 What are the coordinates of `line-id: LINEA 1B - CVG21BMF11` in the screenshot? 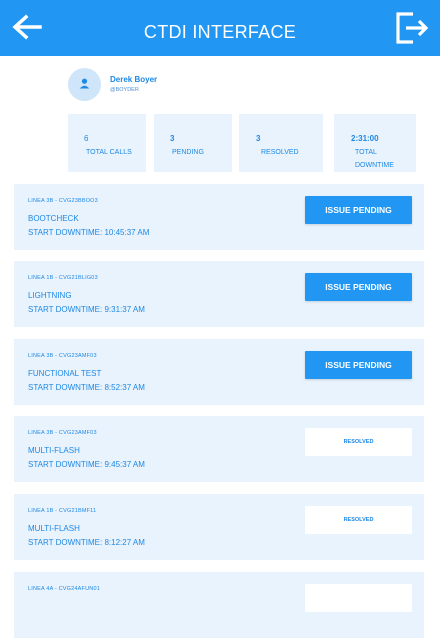 It's located at (62, 511).